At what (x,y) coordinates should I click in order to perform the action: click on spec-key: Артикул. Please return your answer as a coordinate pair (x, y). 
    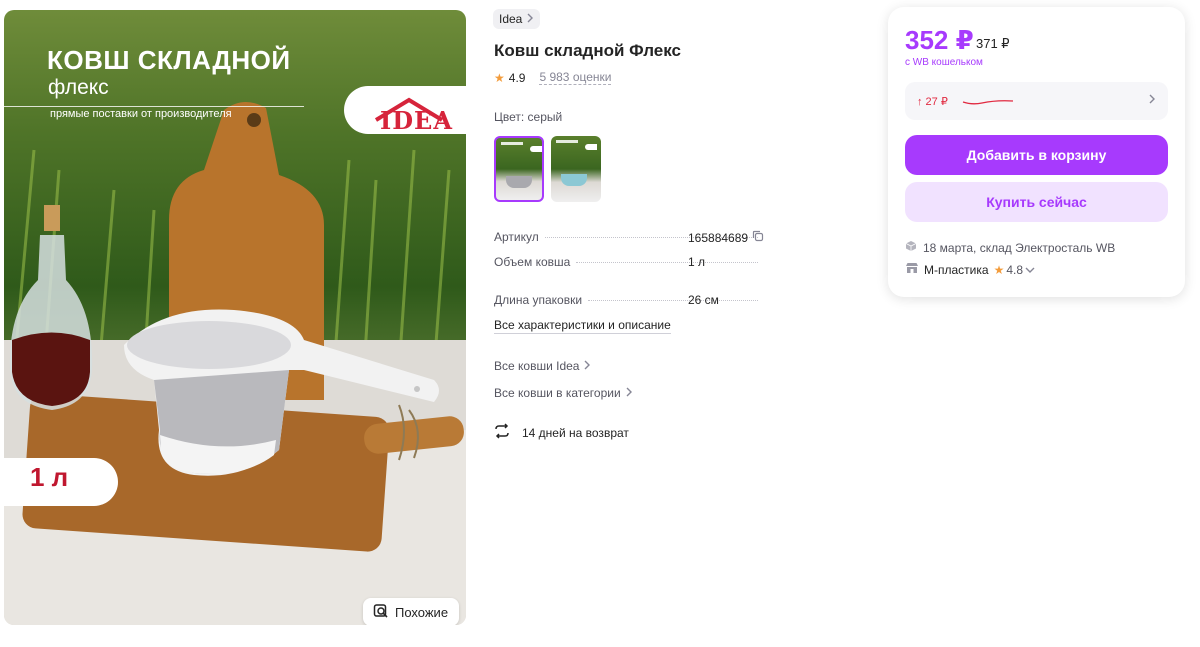
    Looking at the image, I should click on (516, 237).